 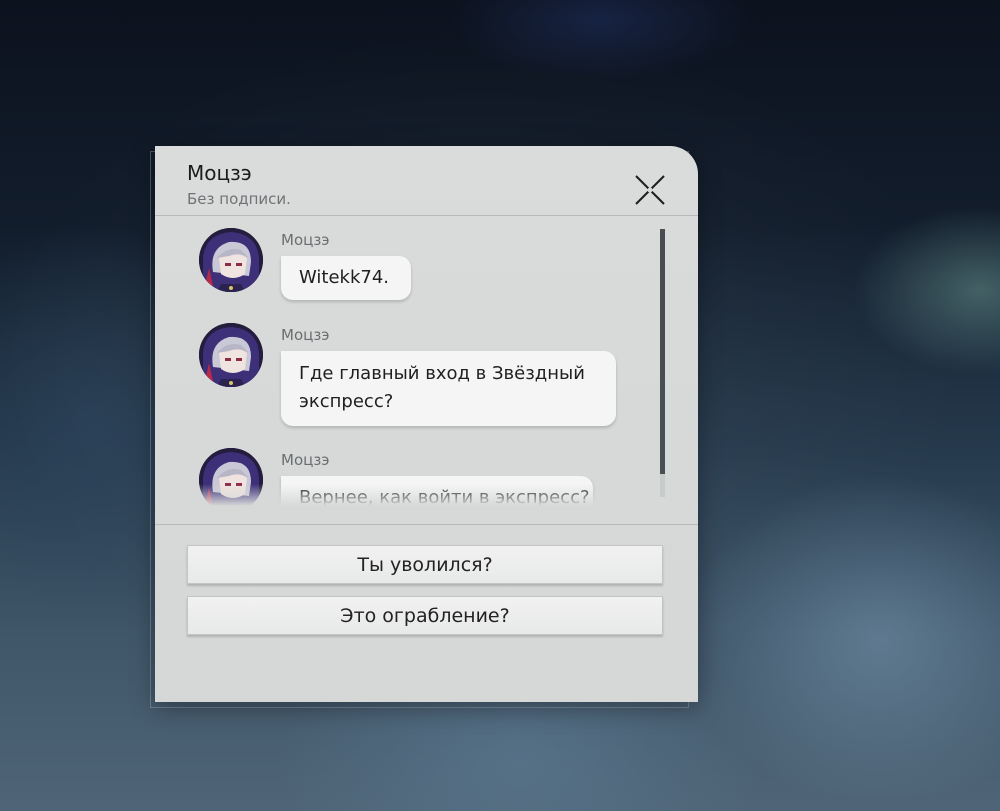 What do you see at coordinates (448, 388) in the screenshot?
I see `message-bubble: Где главный вход в Звёздный экспресс?` at bounding box center [448, 388].